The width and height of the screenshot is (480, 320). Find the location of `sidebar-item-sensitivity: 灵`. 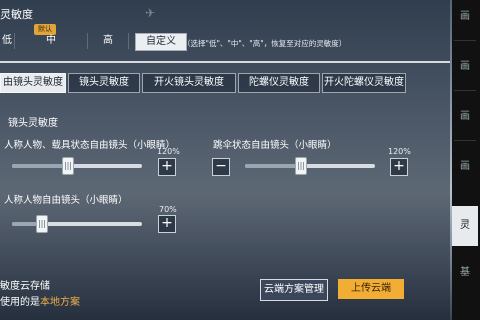

sidebar-item-sensitivity: 灵 is located at coordinates (465, 226).